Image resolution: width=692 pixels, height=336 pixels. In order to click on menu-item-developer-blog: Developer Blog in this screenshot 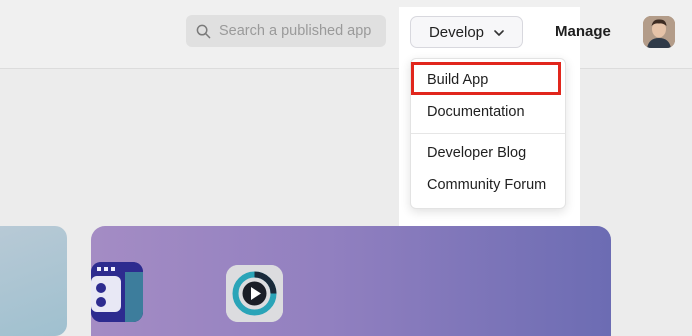, I will do `click(476, 153)`.